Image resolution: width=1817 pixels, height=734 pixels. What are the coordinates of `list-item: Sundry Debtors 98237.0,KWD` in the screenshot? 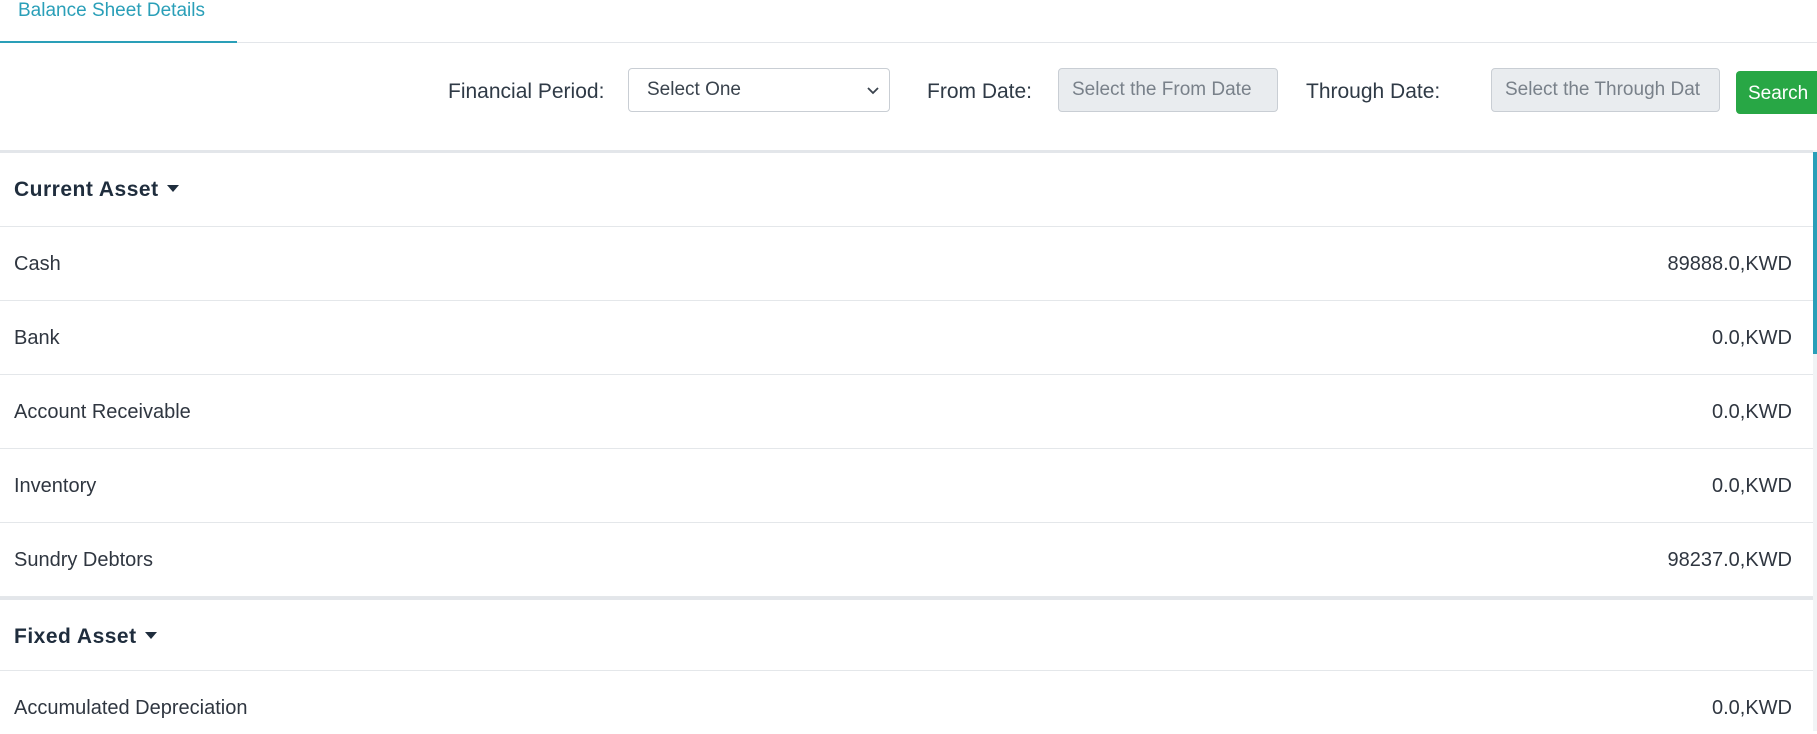 It's located at (906, 560).